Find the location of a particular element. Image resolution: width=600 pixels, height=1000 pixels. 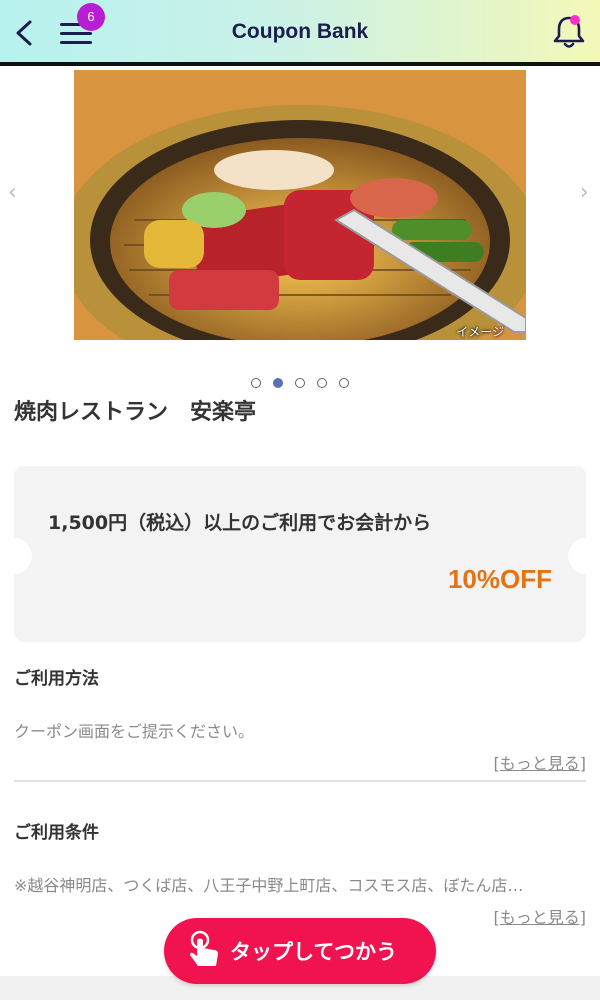

page-title: Coupon Bank is located at coordinates (300, 31).